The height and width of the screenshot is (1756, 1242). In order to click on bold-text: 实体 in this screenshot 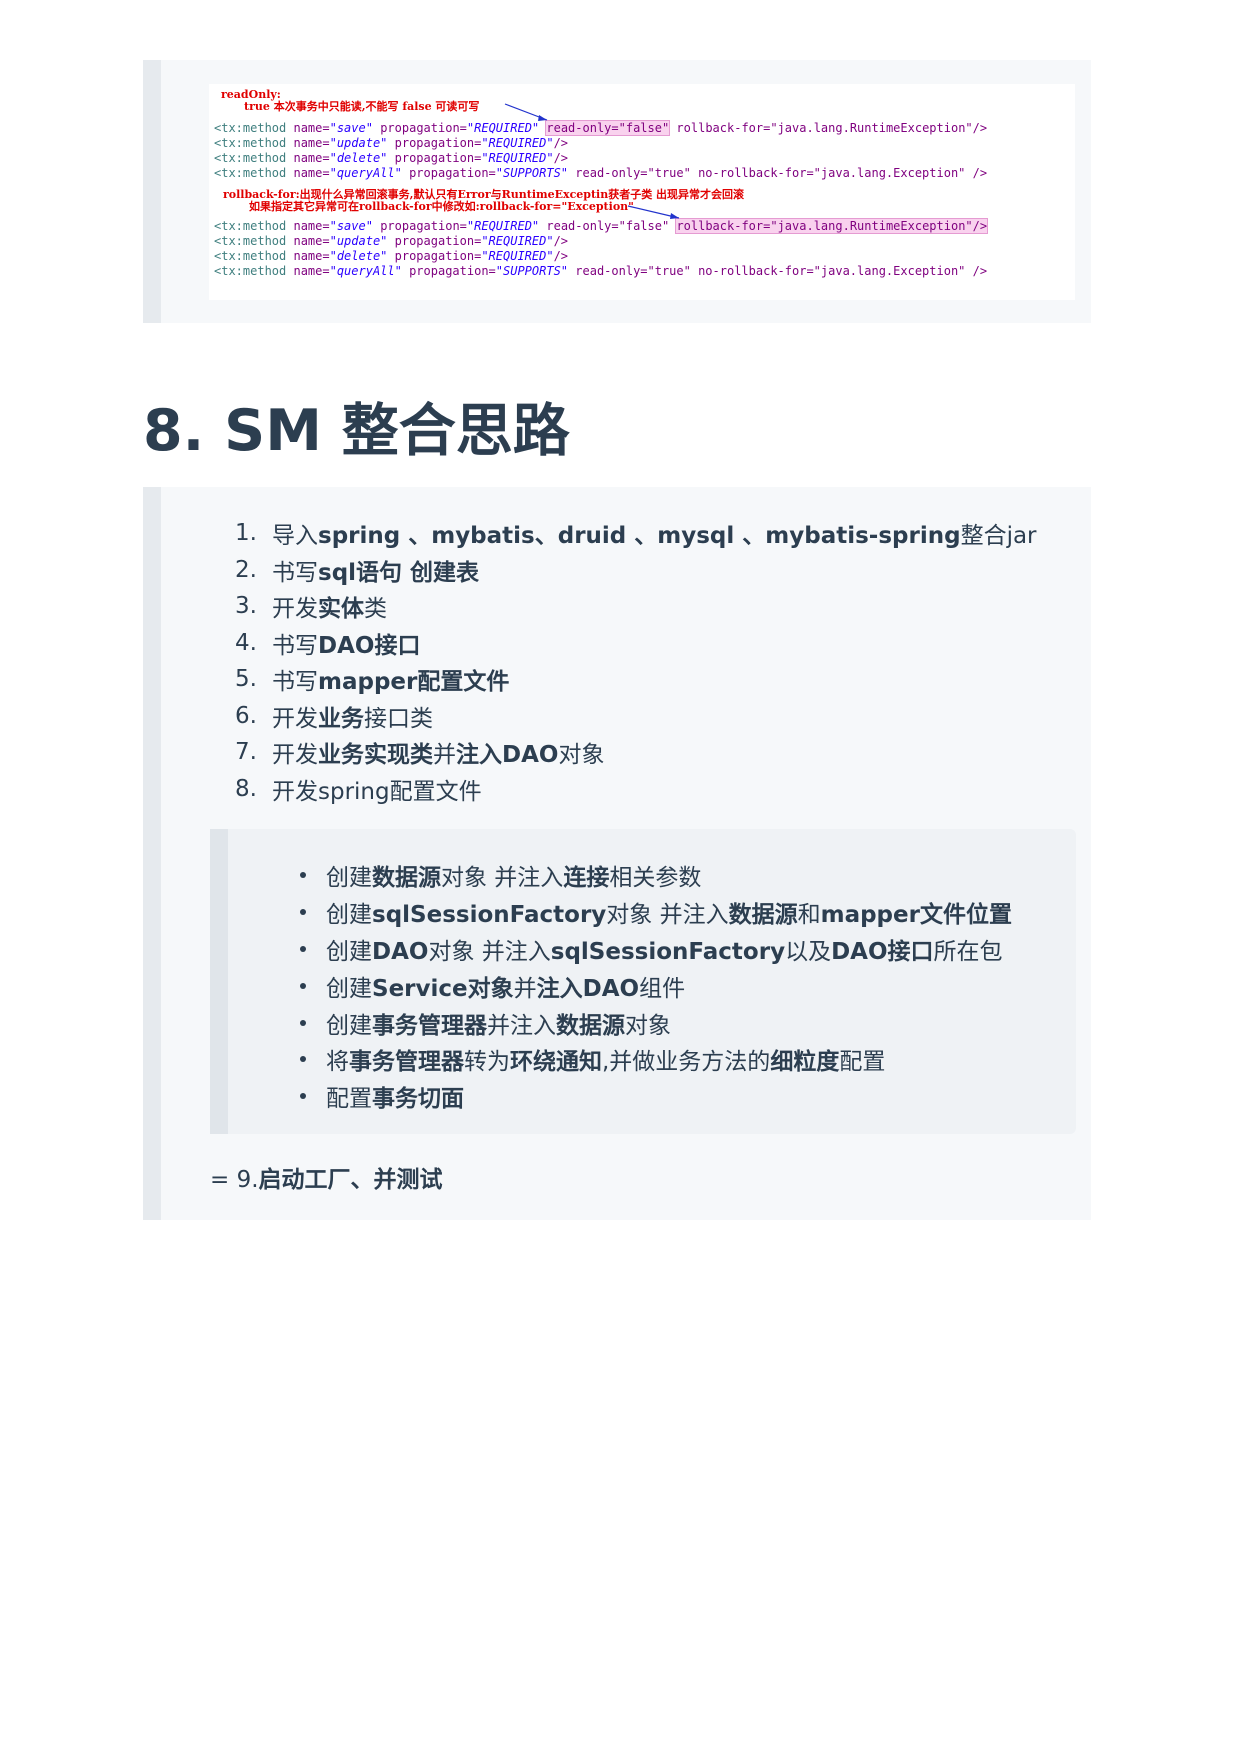, I will do `click(341, 609)`.